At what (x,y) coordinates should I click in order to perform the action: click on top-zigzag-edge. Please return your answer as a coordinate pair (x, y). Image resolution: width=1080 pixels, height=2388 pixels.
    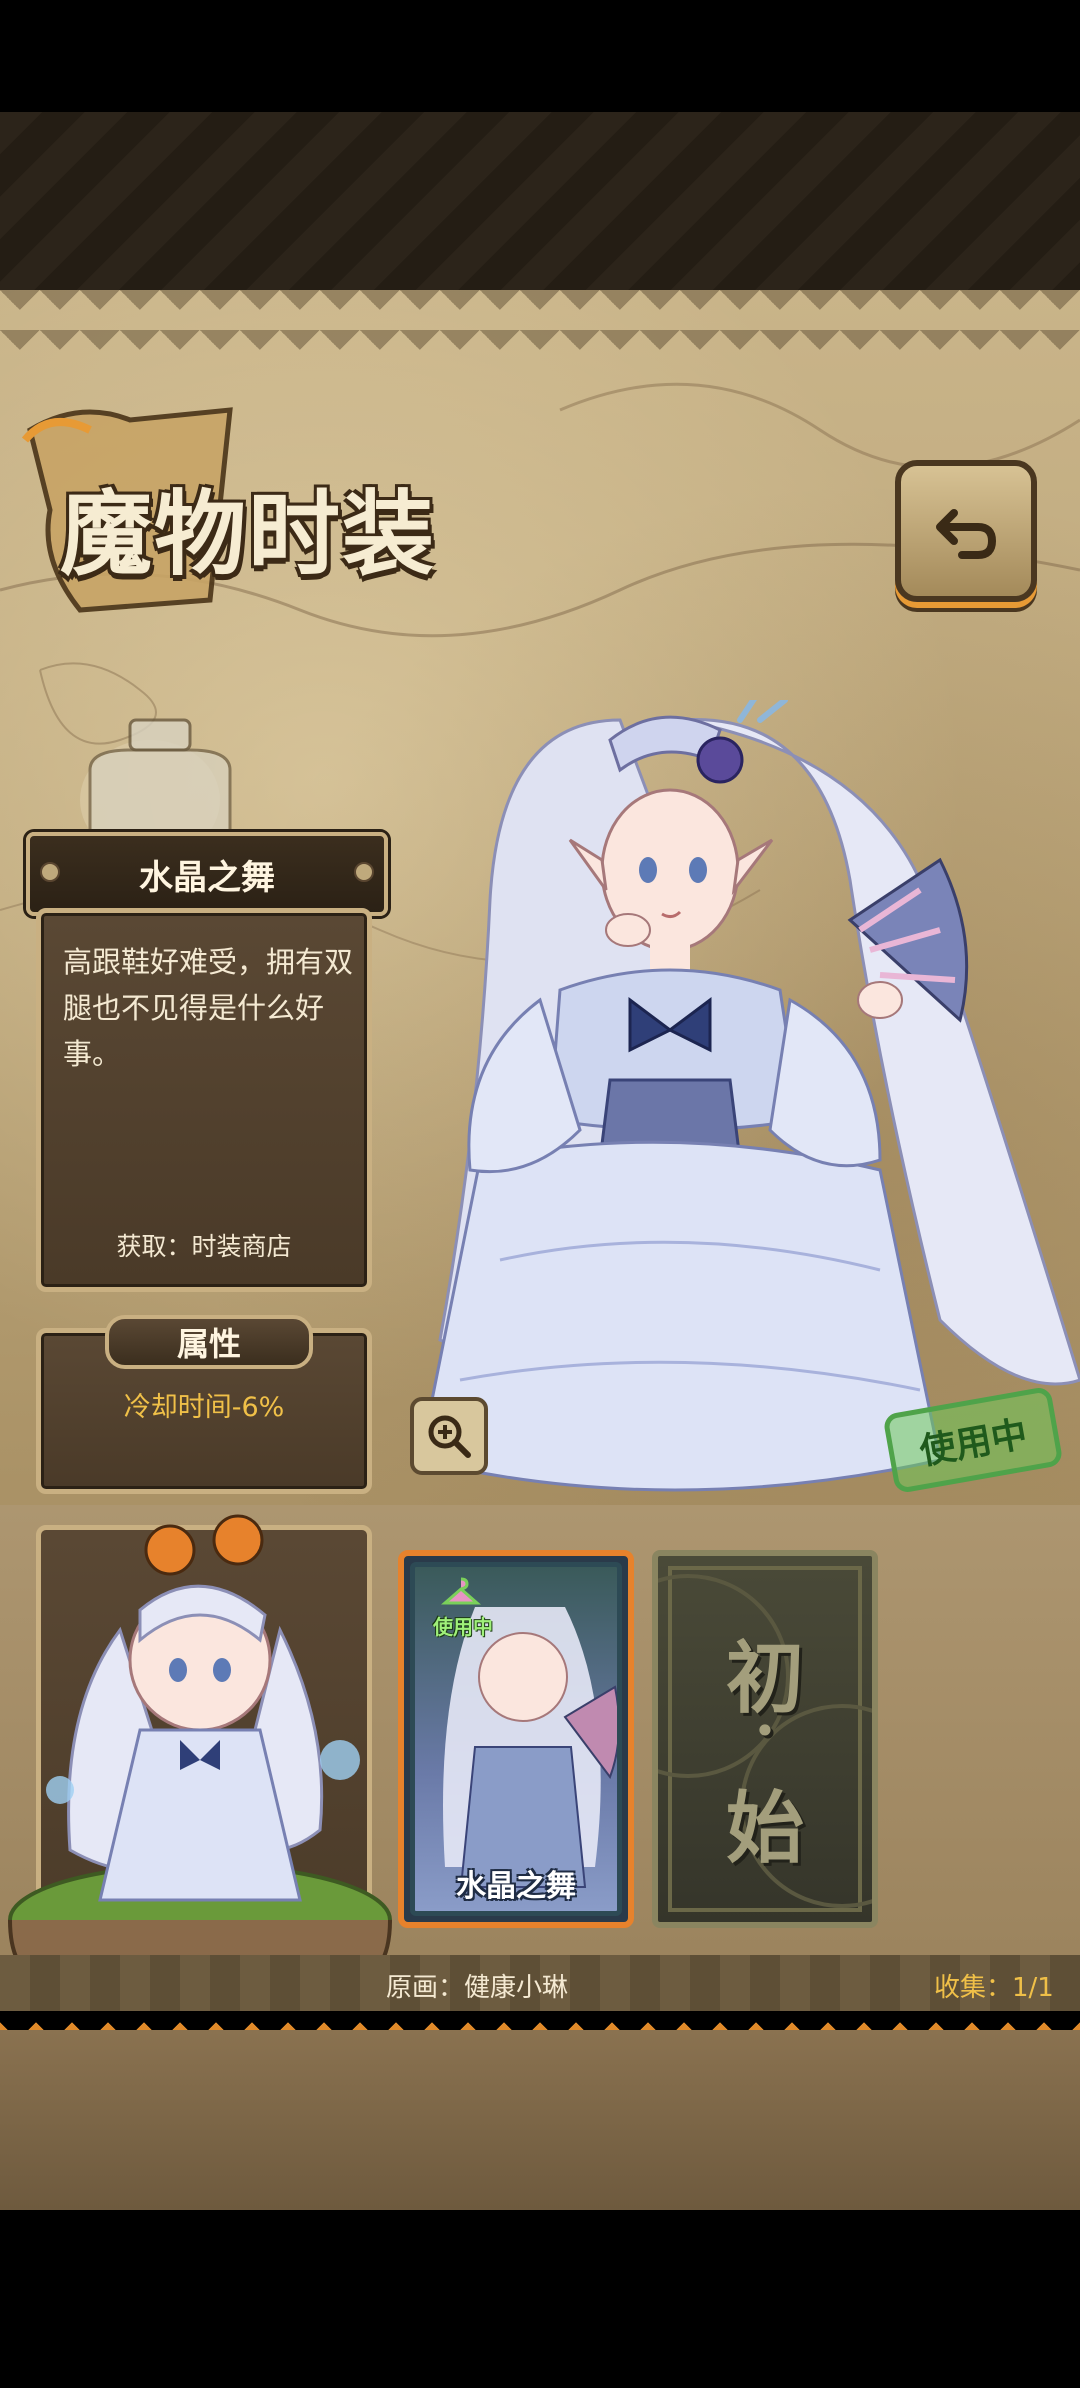
    Looking at the image, I should click on (540, 320).